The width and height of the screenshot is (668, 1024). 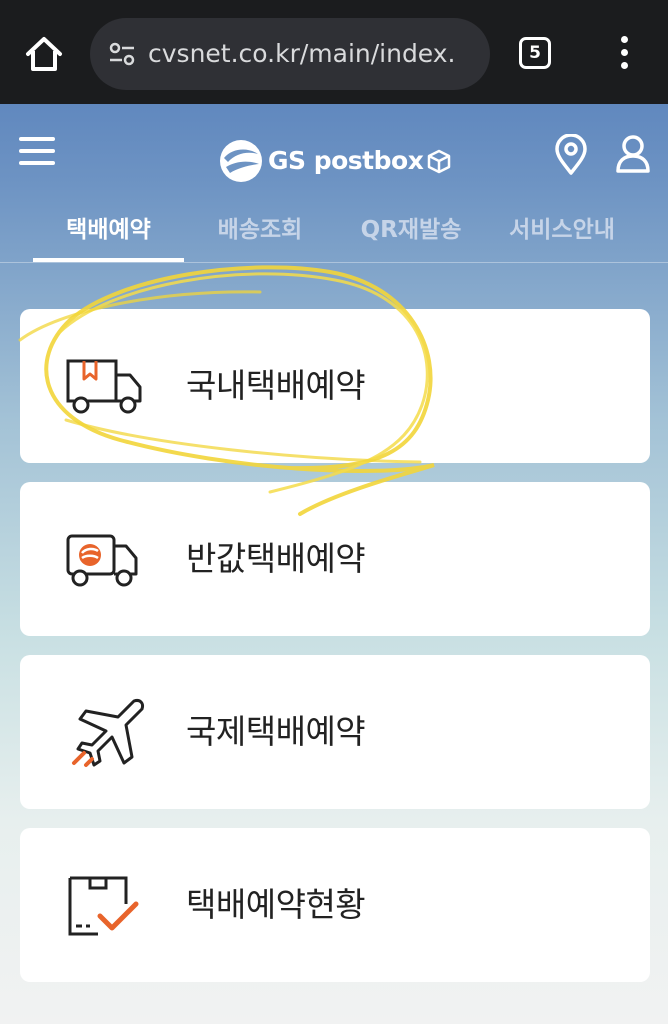 I want to click on url-text: cvsnet.co.kr/main/index., so click(x=313, y=54).